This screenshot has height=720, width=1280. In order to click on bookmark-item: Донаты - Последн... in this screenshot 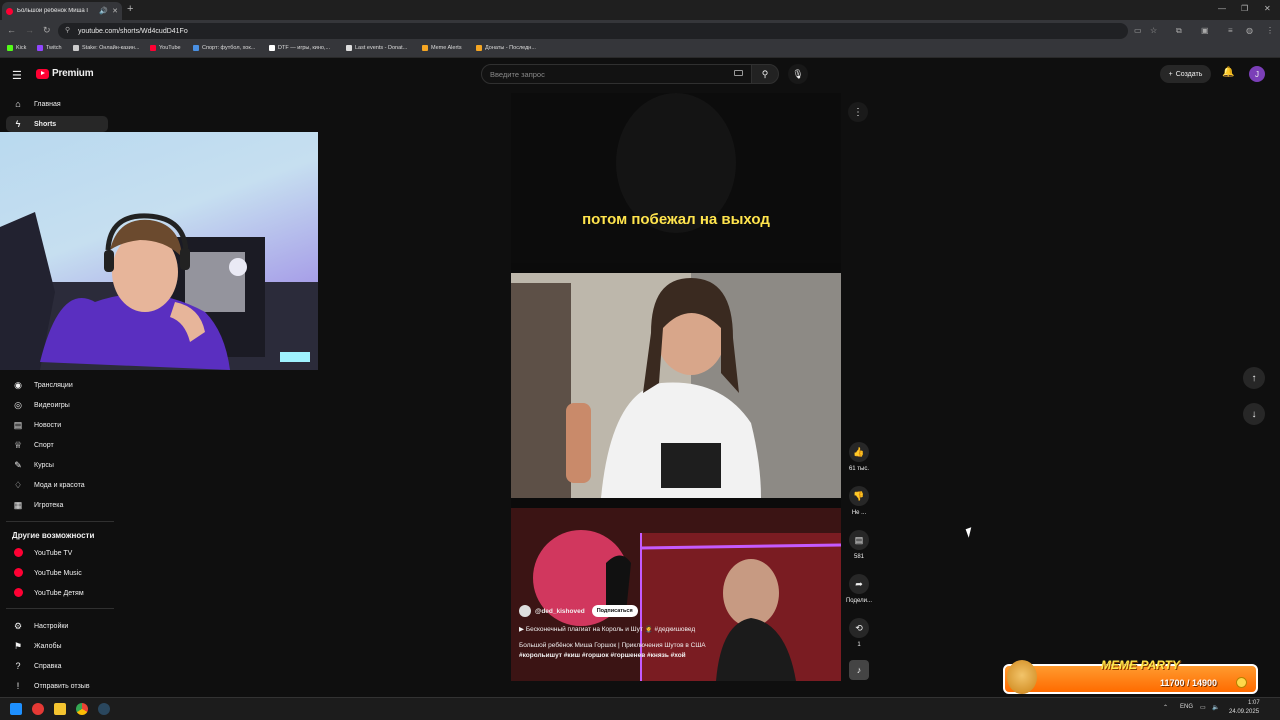, I will do `click(506, 48)`.